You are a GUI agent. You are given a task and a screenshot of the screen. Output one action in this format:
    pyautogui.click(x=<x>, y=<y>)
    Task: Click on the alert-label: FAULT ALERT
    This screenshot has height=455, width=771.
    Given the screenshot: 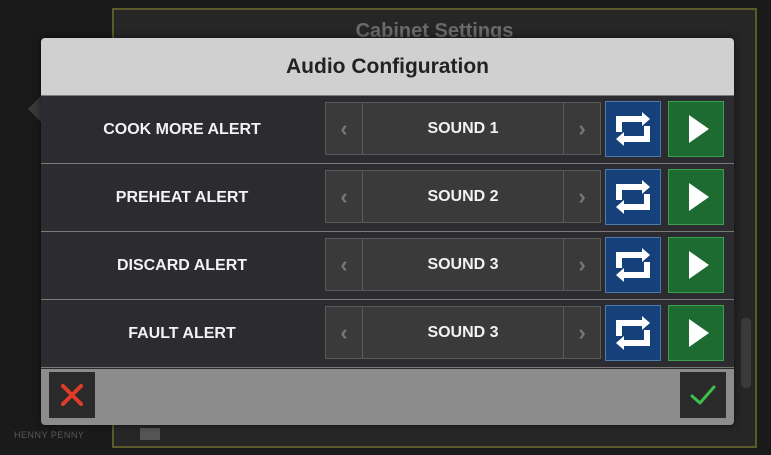 What is the action you would take?
    pyautogui.click(x=182, y=333)
    